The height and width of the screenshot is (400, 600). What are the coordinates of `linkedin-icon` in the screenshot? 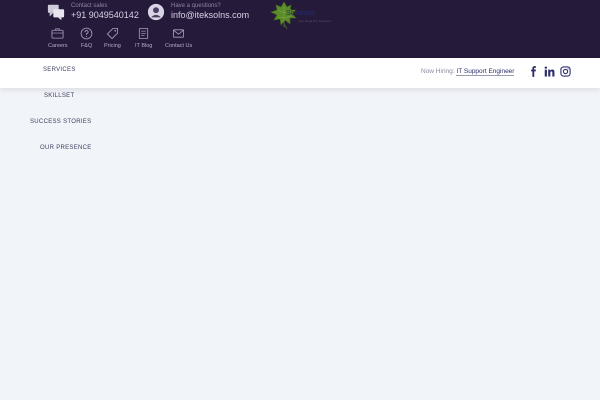 It's located at (549, 71).